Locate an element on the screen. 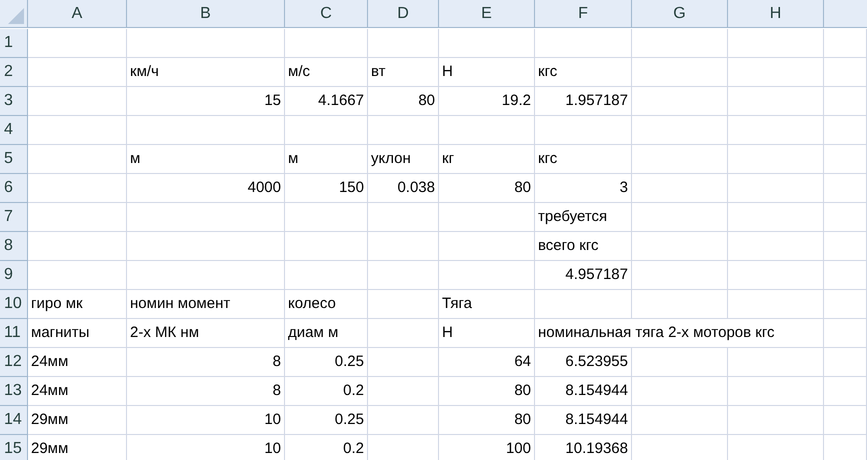 The image size is (867, 460). column-header is located at coordinates (845, 14).